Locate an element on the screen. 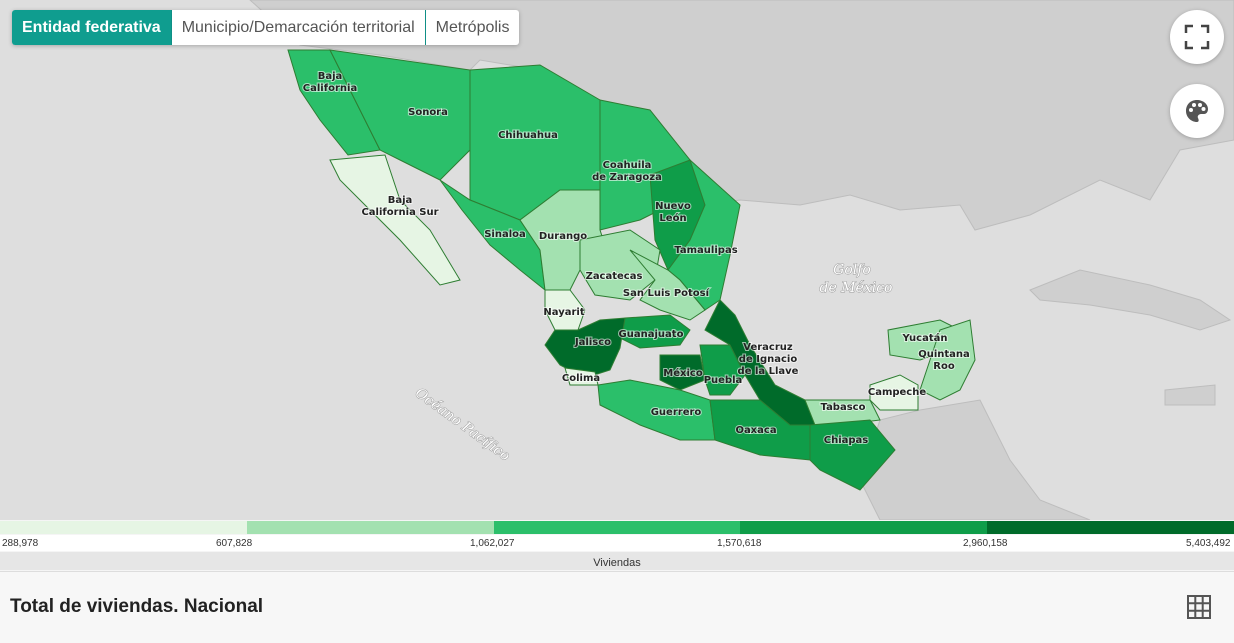  grid-table-icon is located at coordinates (1199, 607).